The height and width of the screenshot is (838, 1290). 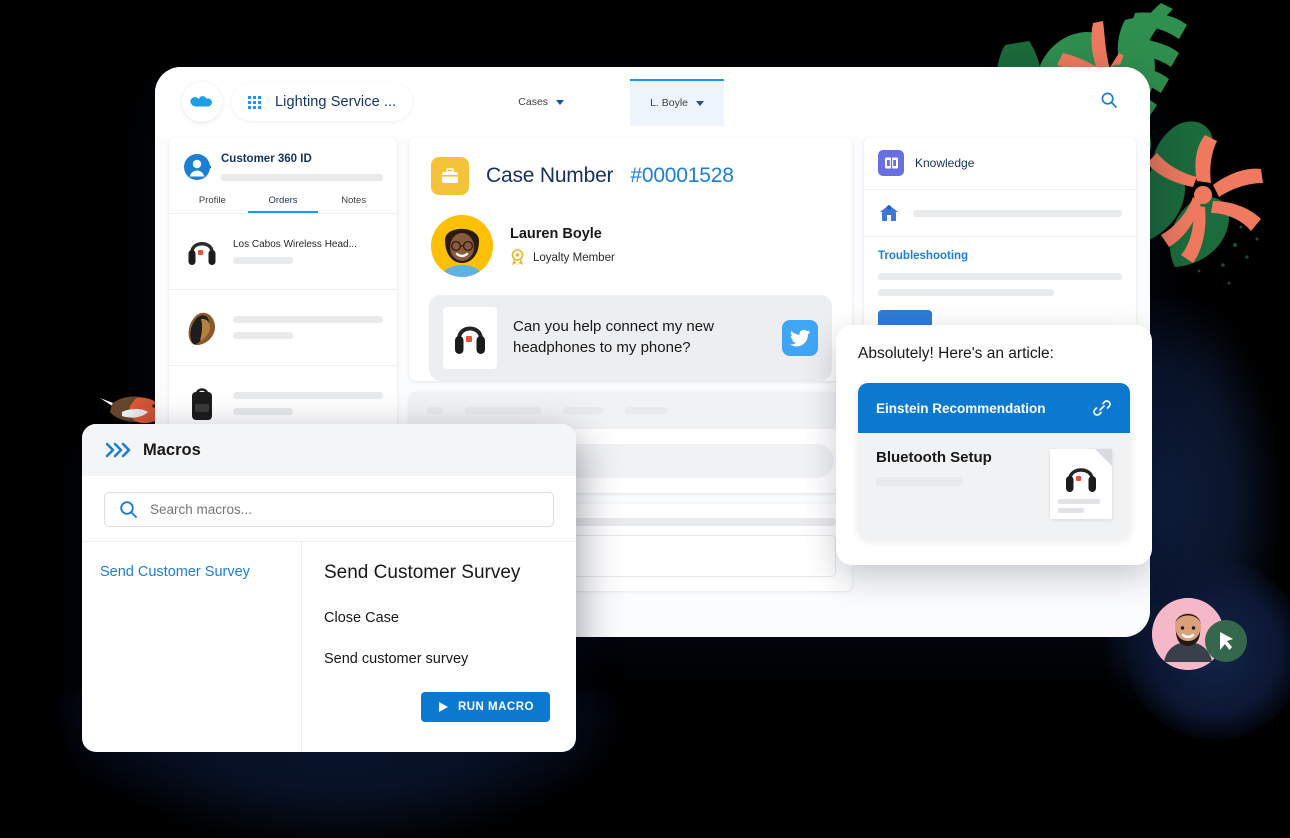 What do you see at coordinates (961, 408) in the screenshot?
I see `einstein-card-title: Einstein Recommendation` at bounding box center [961, 408].